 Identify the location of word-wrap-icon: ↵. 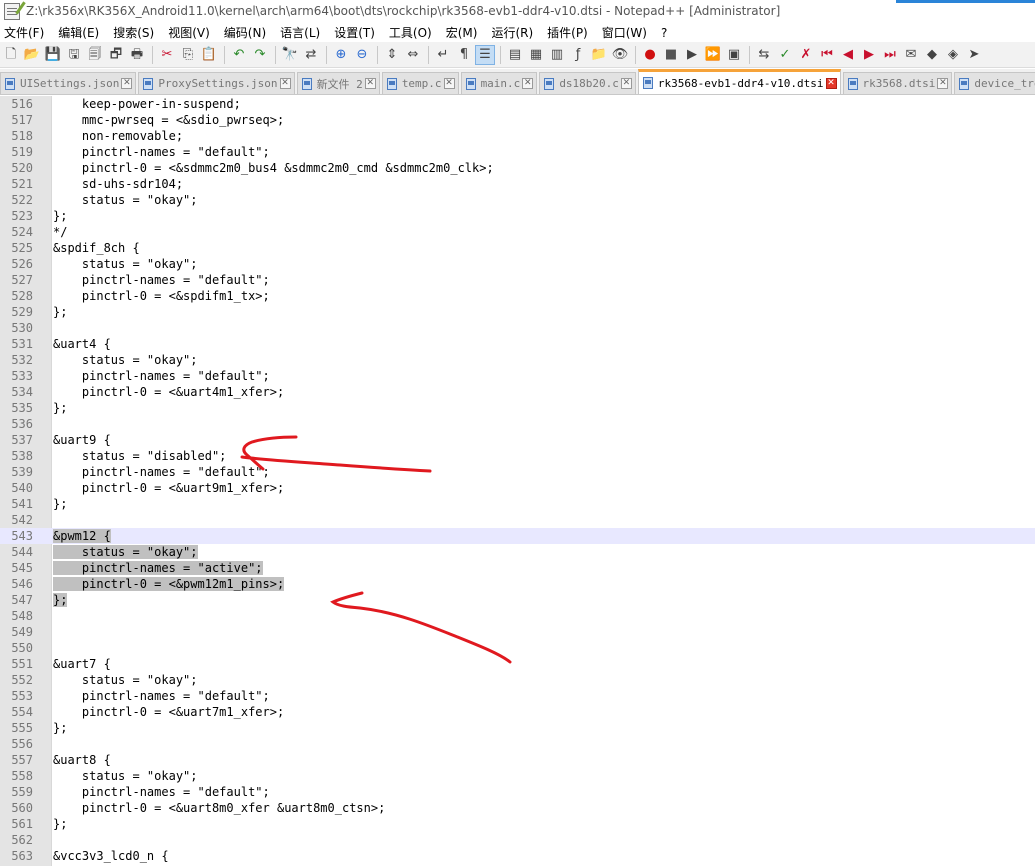
(443, 55).